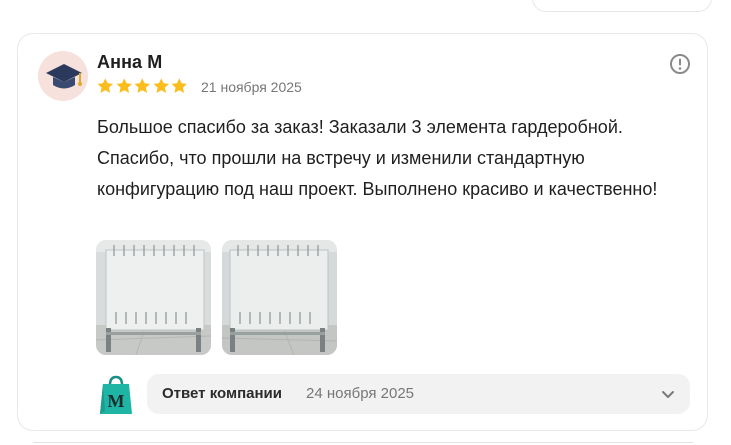  I want to click on avatar, so click(63, 76).